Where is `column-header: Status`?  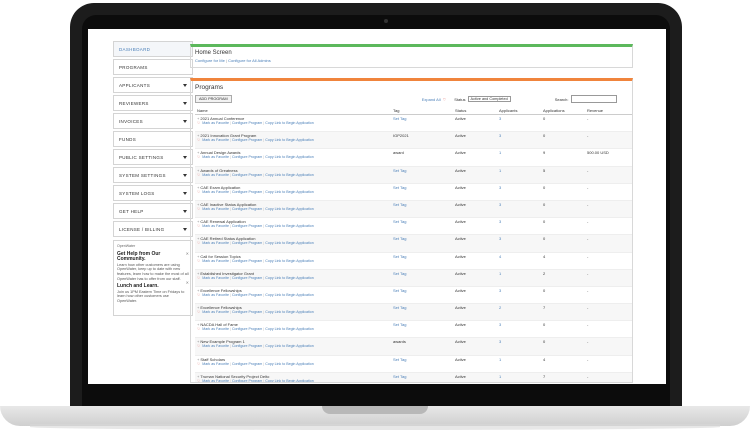 column-header: Status is located at coordinates (475, 110).